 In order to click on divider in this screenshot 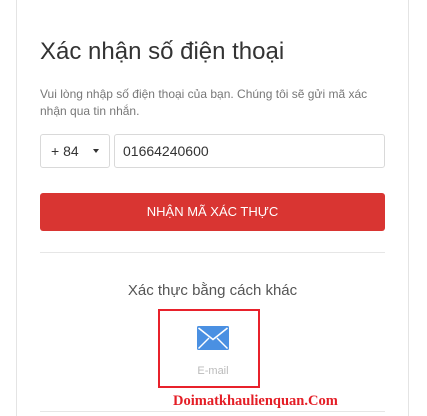, I will do `click(212, 252)`.